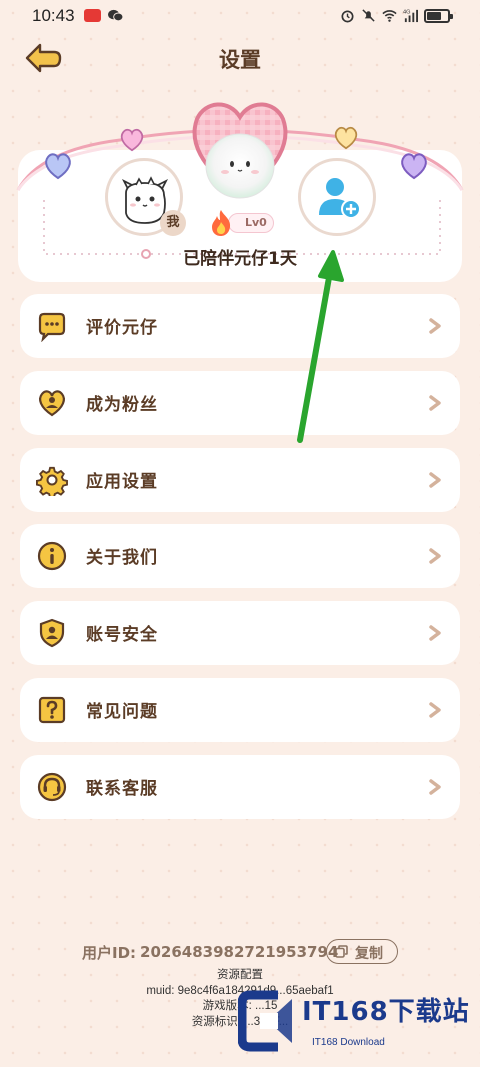 The width and height of the screenshot is (480, 1067). What do you see at coordinates (122, 789) in the screenshot?
I see `menu-label: 联系客服` at bounding box center [122, 789].